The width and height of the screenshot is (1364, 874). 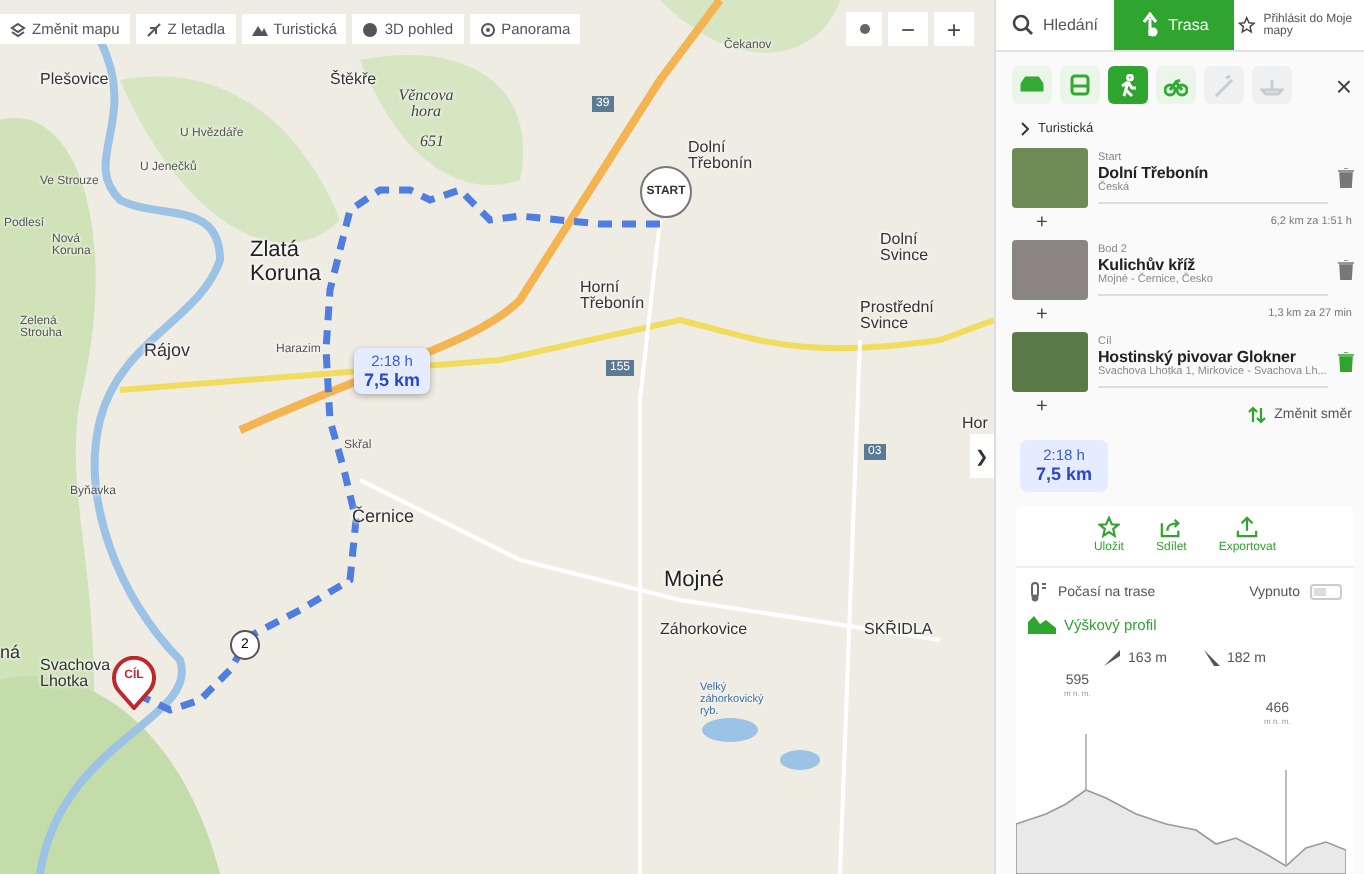 I want to click on bus-icon, so click(x=1080, y=85).